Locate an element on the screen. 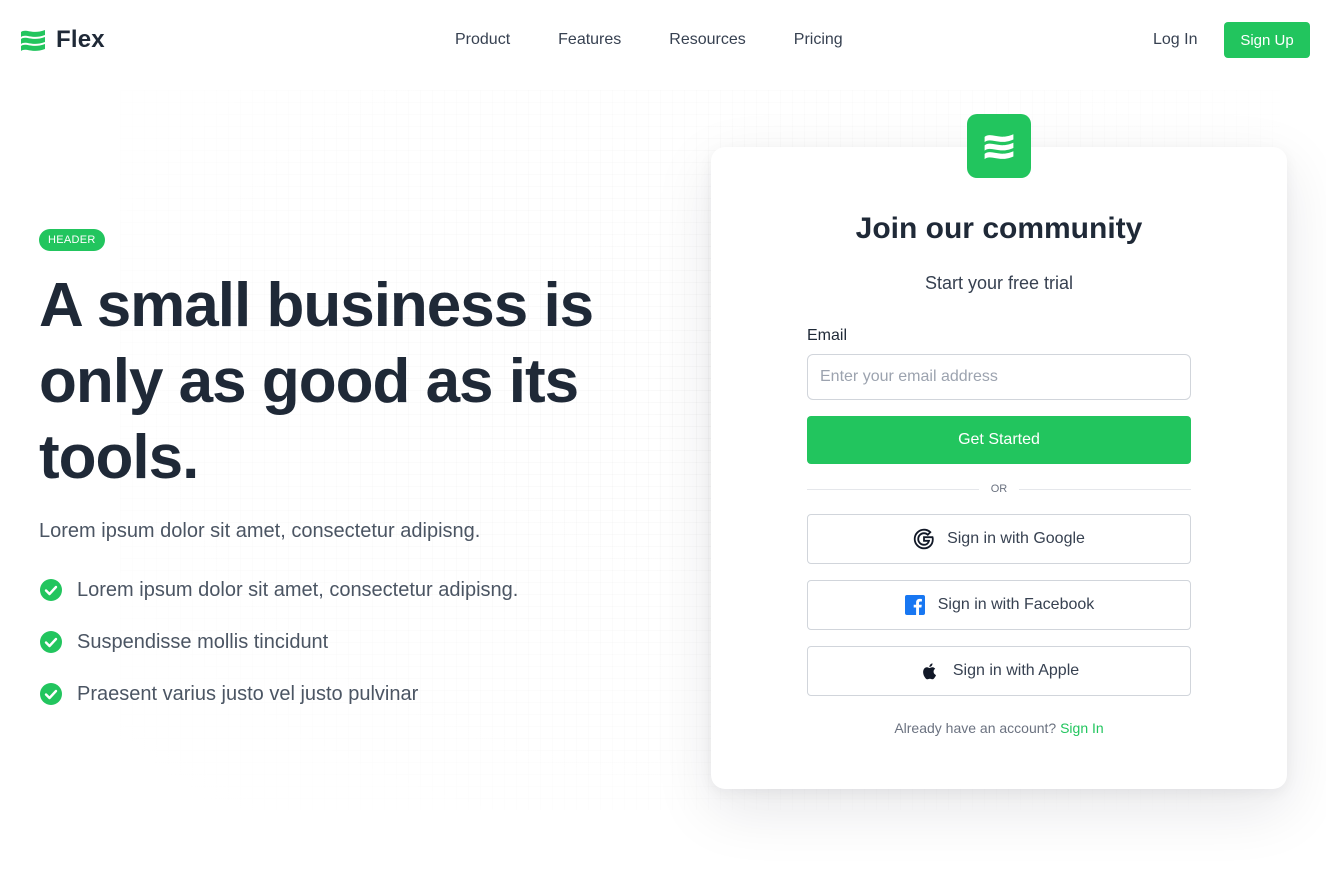 The height and width of the screenshot is (881, 1326). card-logo is located at coordinates (999, 146).